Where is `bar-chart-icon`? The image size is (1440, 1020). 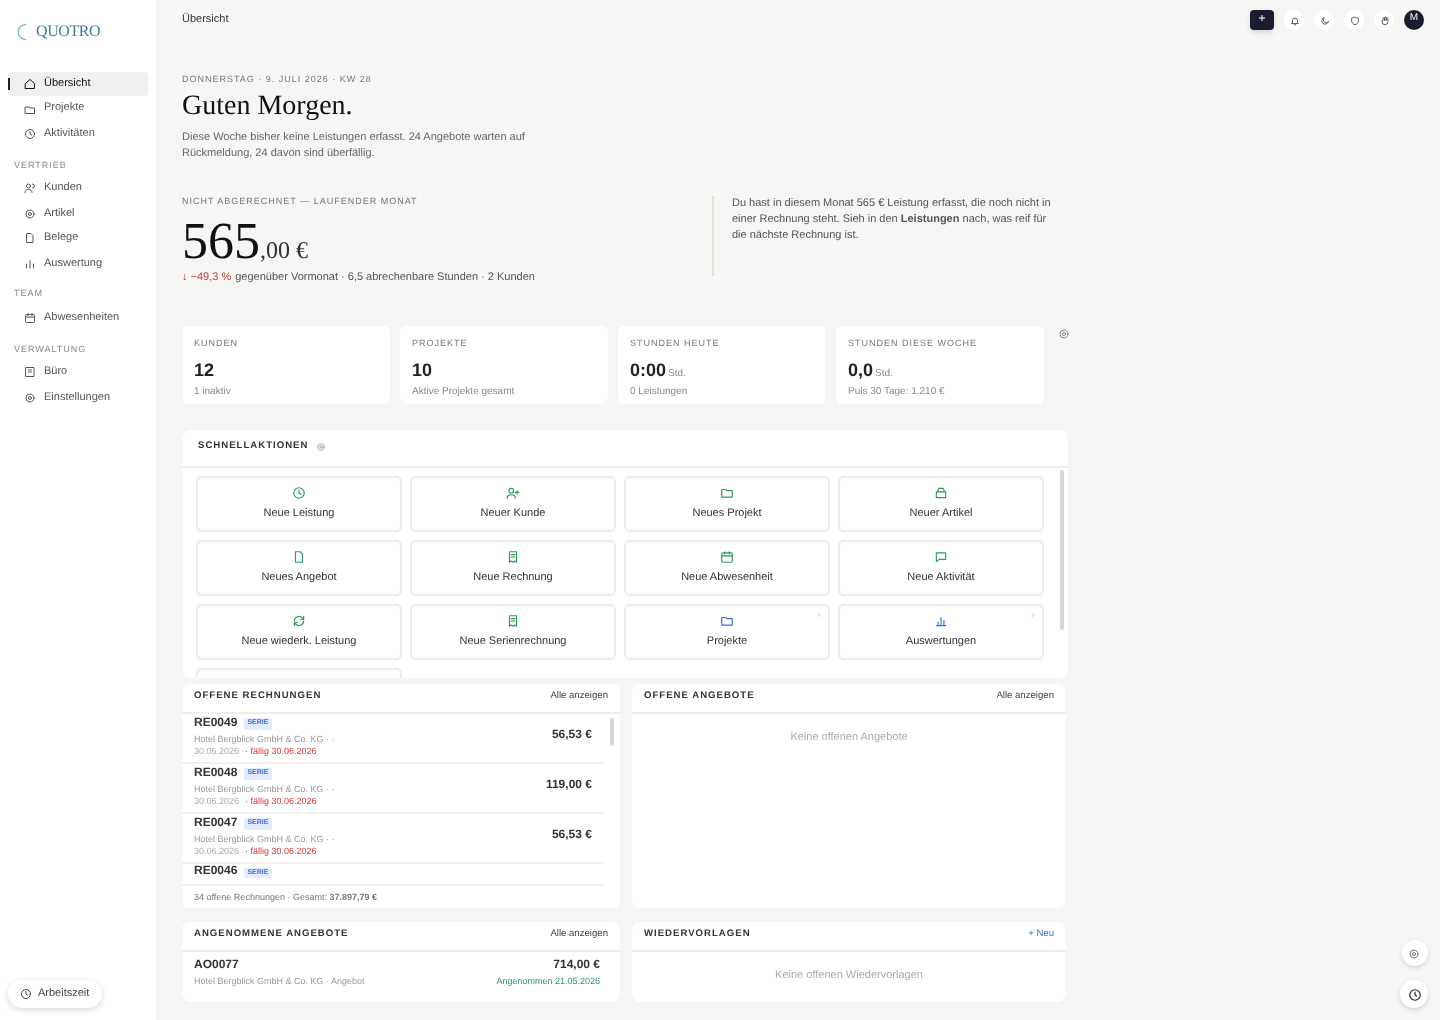
bar-chart-icon is located at coordinates (941, 620).